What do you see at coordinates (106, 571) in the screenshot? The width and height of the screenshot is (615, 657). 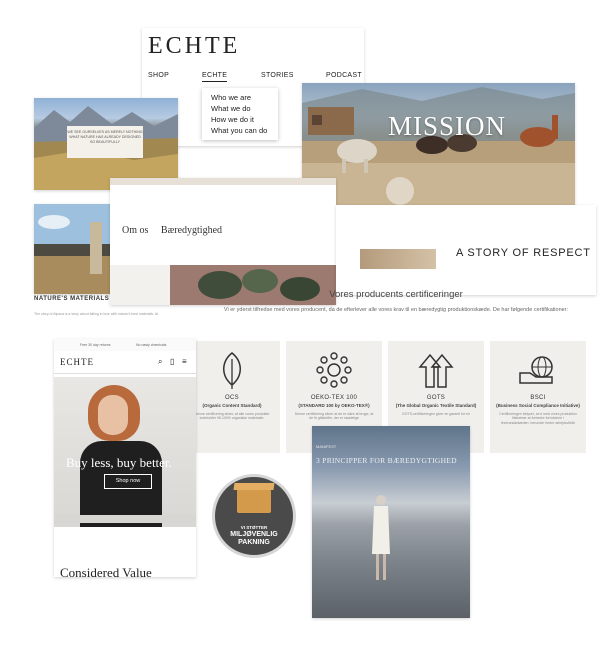 I see `considered-value-heading: Considered Value` at bounding box center [106, 571].